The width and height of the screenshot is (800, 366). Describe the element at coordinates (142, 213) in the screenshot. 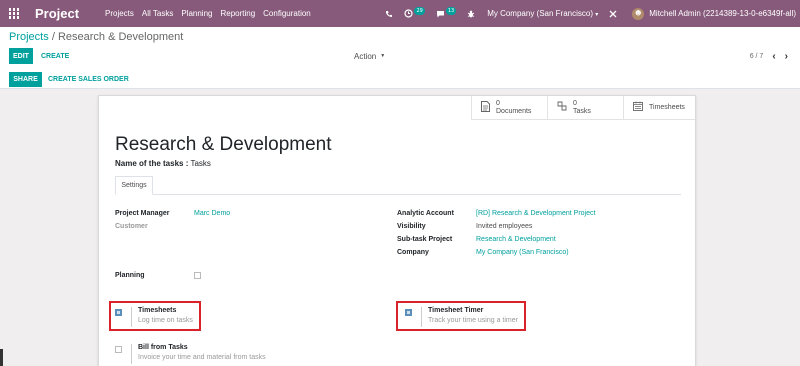

I see `project-manager-label: Project Manager` at that location.